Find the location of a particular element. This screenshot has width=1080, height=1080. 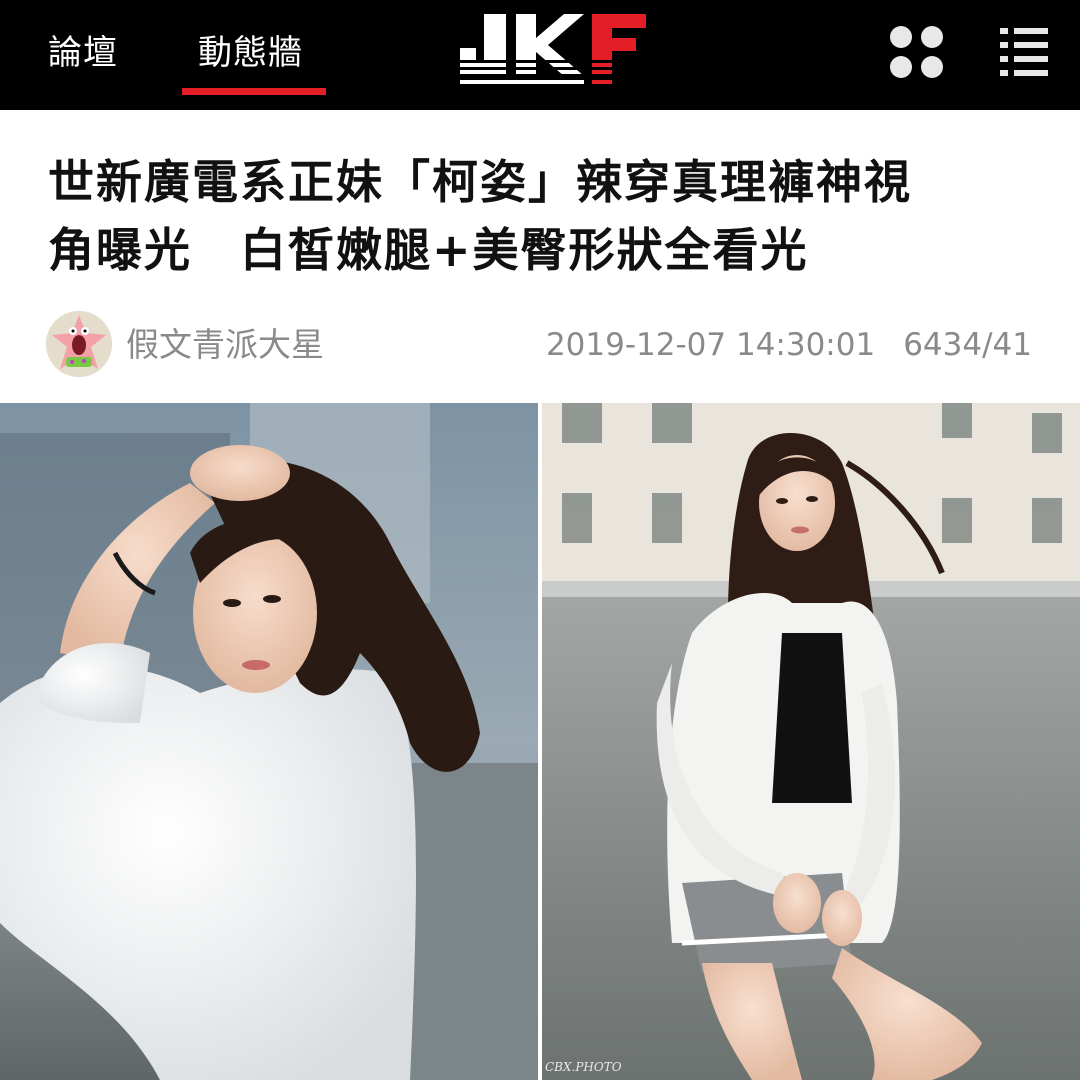

jkf-logo is located at coordinates (555, 52).